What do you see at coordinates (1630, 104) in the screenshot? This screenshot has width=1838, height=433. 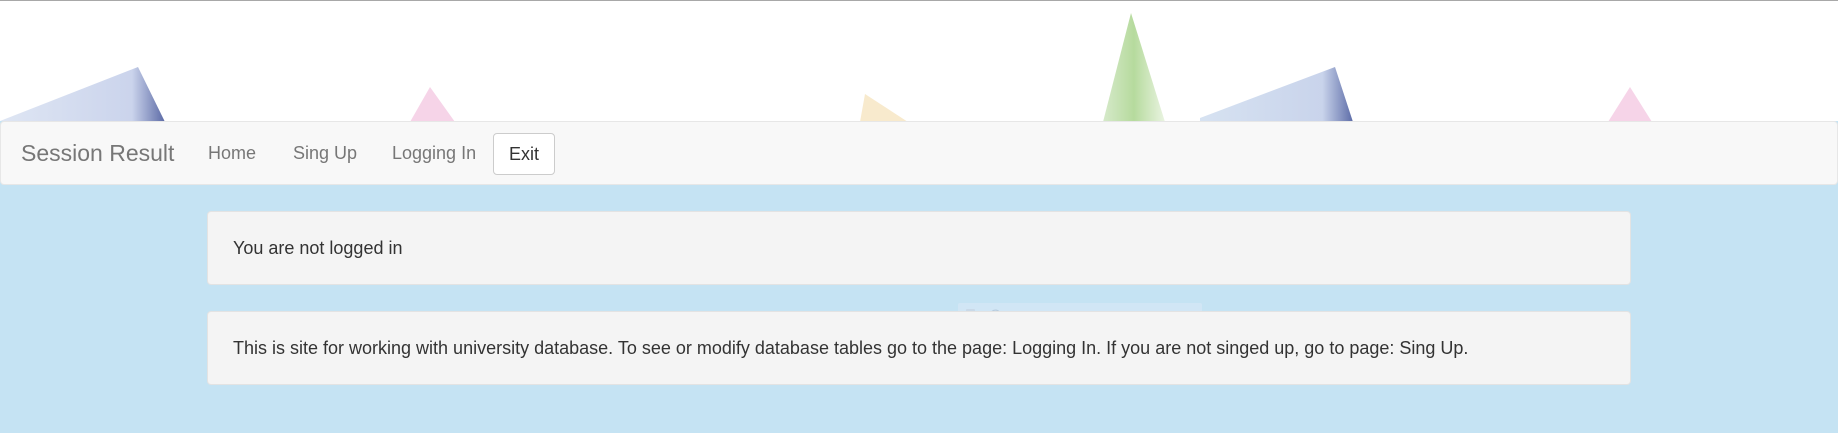 I see `pink-shape-right` at bounding box center [1630, 104].